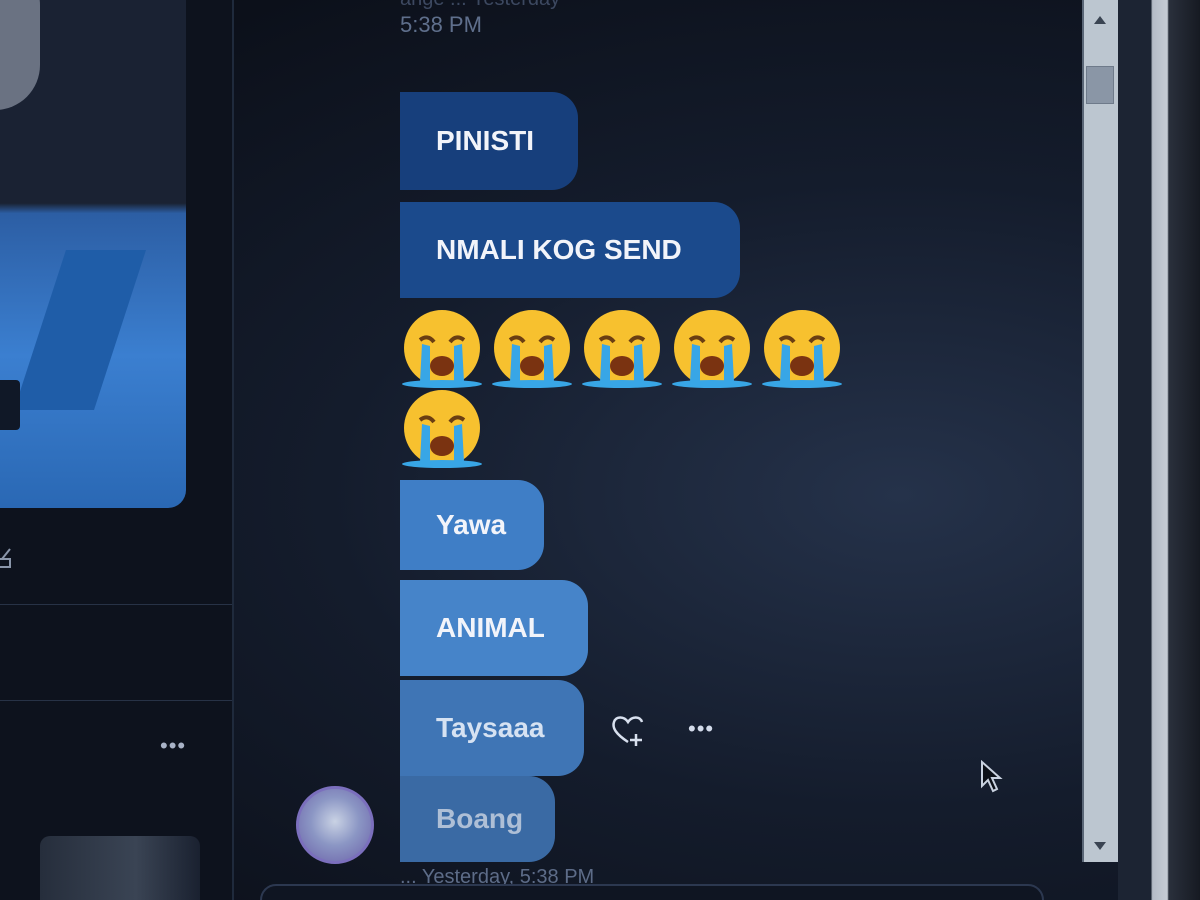 This screenshot has height=900, width=1200. What do you see at coordinates (335, 825) in the screenshot?
I see `avatar` at bounding box center [335, 825].